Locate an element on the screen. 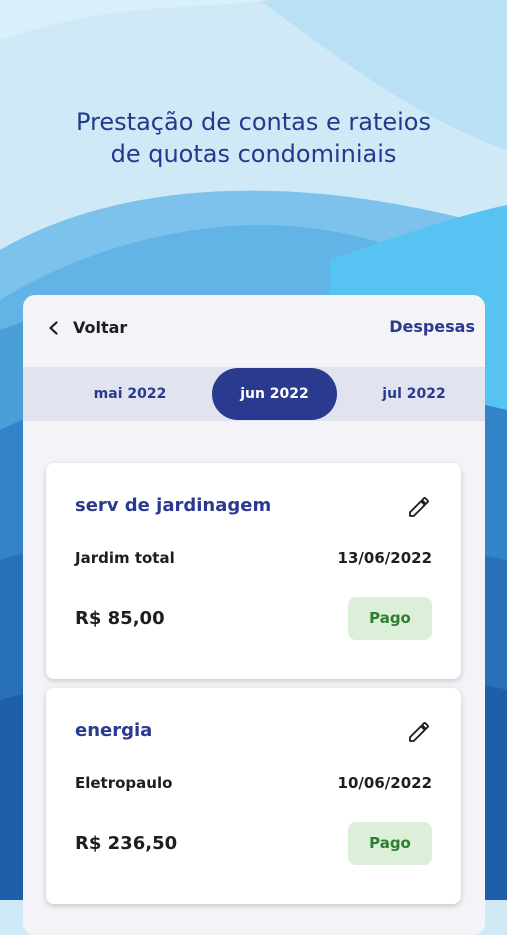 The height and width of the screenshot is (935, 507). headline-line-2: de quotas condominiais is located at coordinates (253, 154).